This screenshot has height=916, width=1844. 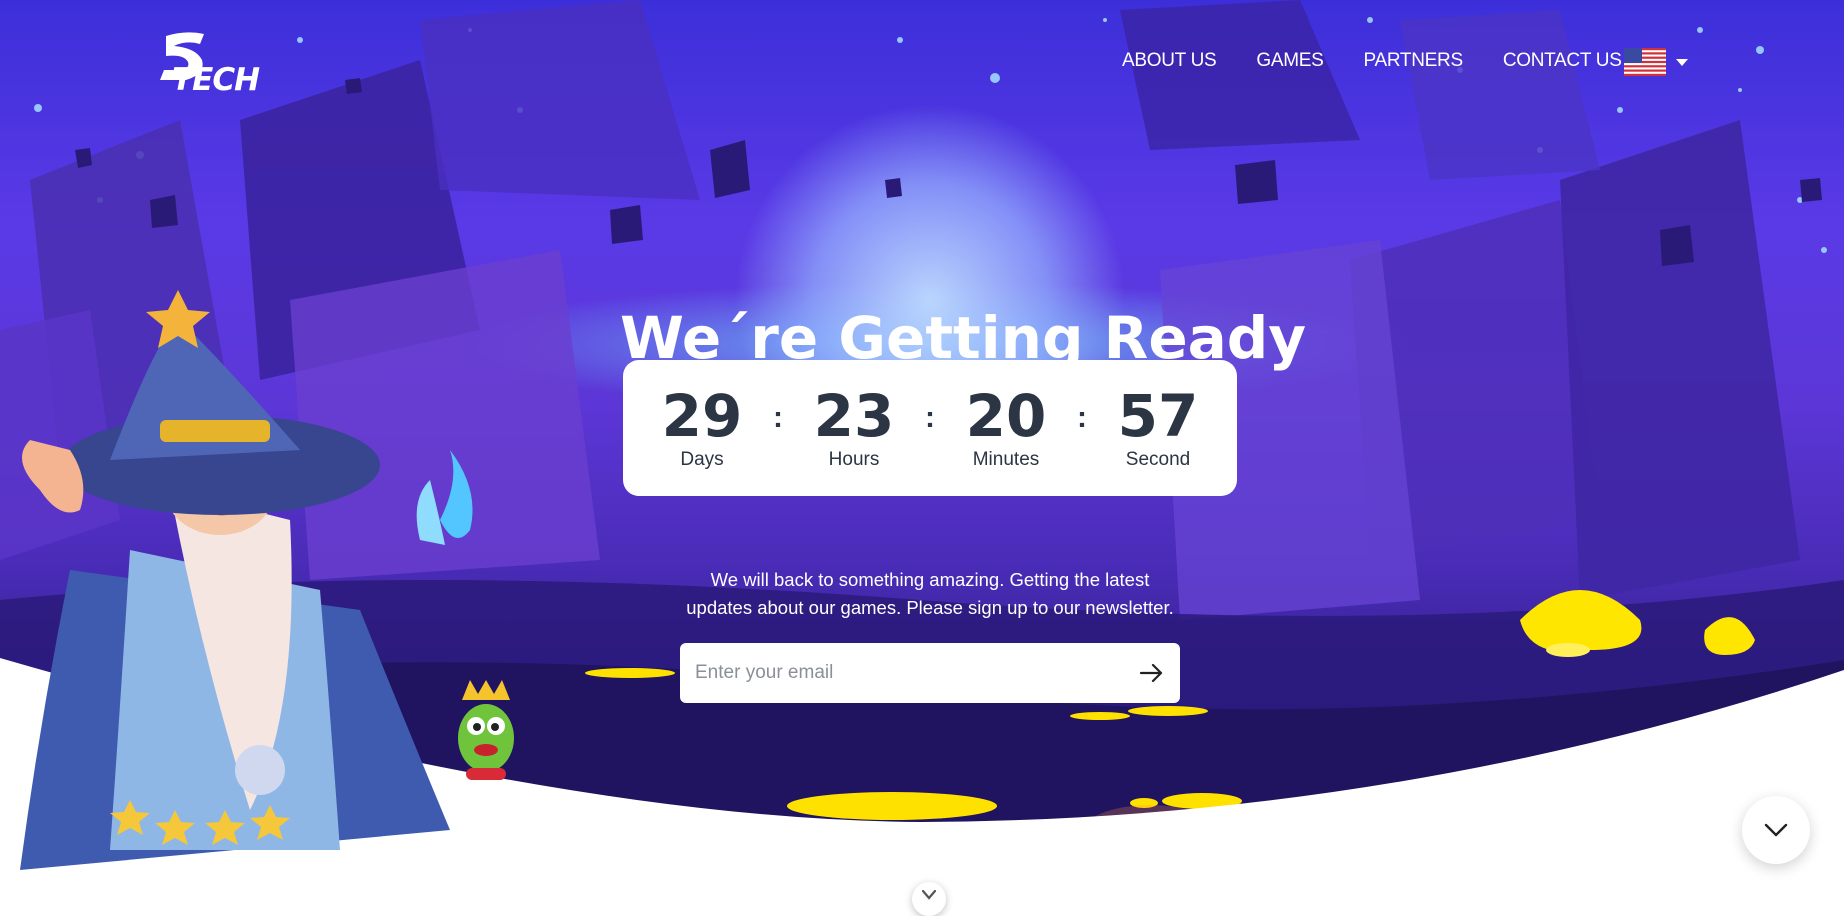 I want to click on countdown-minutes: 20 Minutes, so click(x=1006, y=428).